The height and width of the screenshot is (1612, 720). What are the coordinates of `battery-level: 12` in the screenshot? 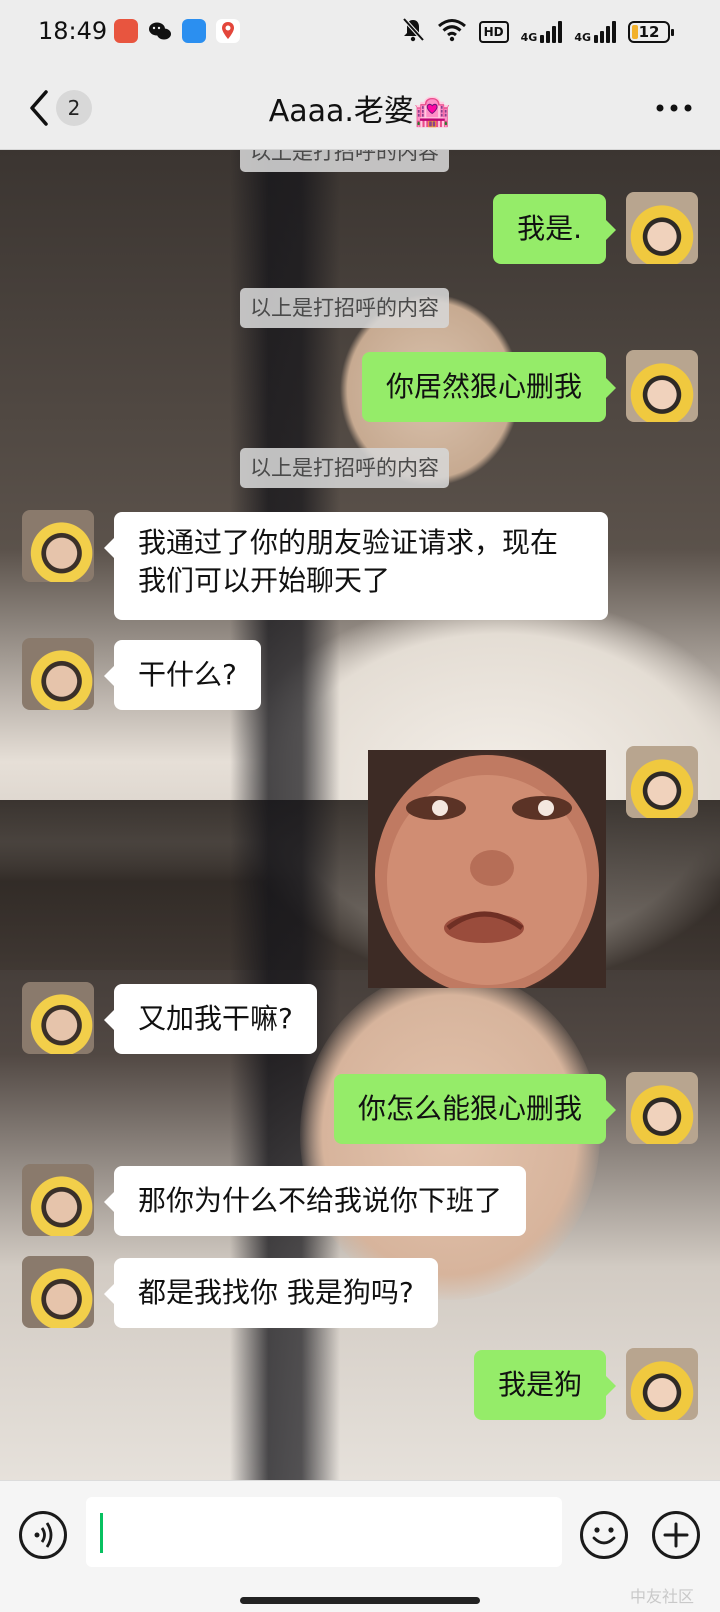 It's located at (649, 32).